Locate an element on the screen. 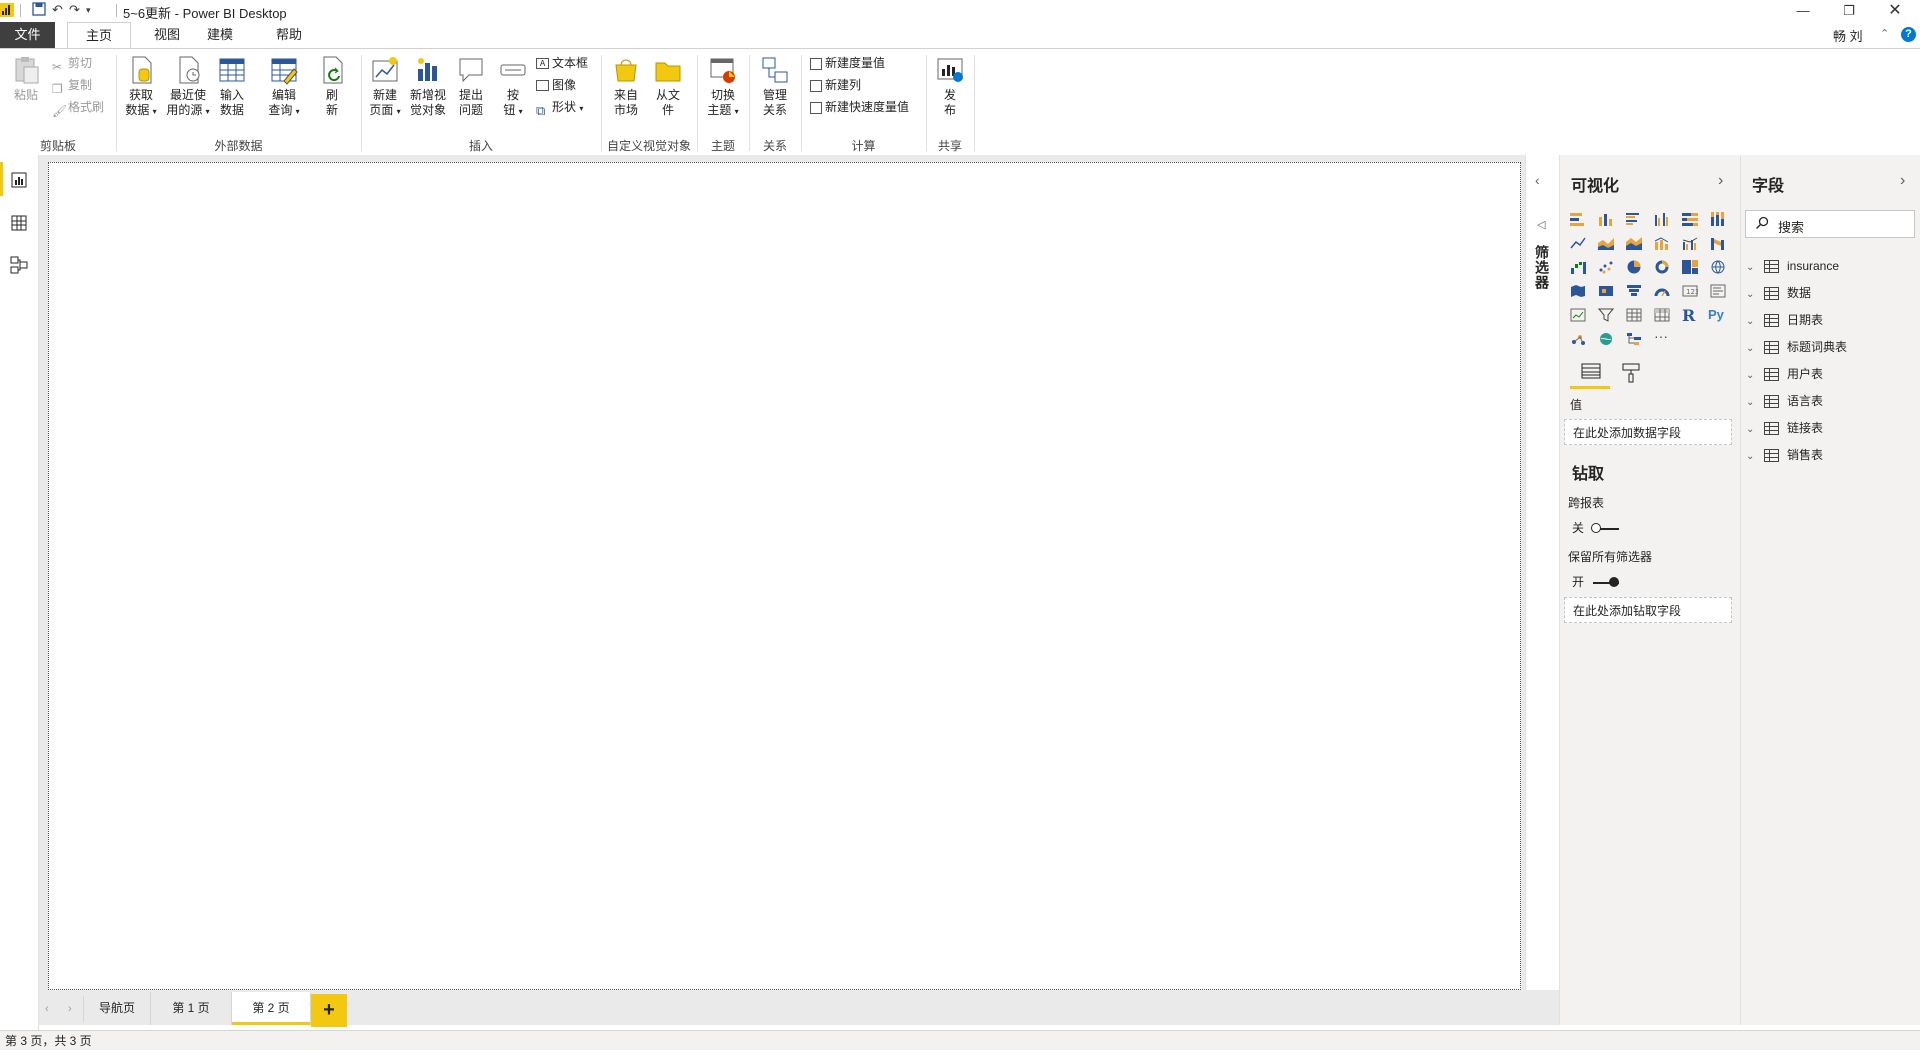 The image size is (1920, 1051). line-and-stacked-column-icon is located at coordinates (1662, 243).